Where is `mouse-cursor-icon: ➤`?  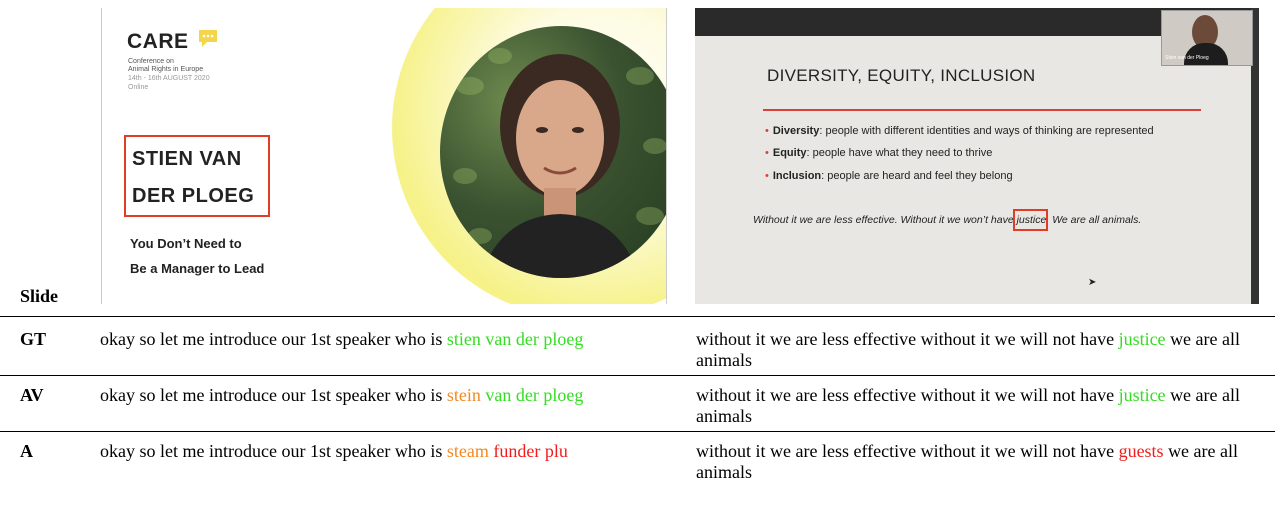 mouse-cursor-icon: ➤ is located at coordinates (1092, 282).